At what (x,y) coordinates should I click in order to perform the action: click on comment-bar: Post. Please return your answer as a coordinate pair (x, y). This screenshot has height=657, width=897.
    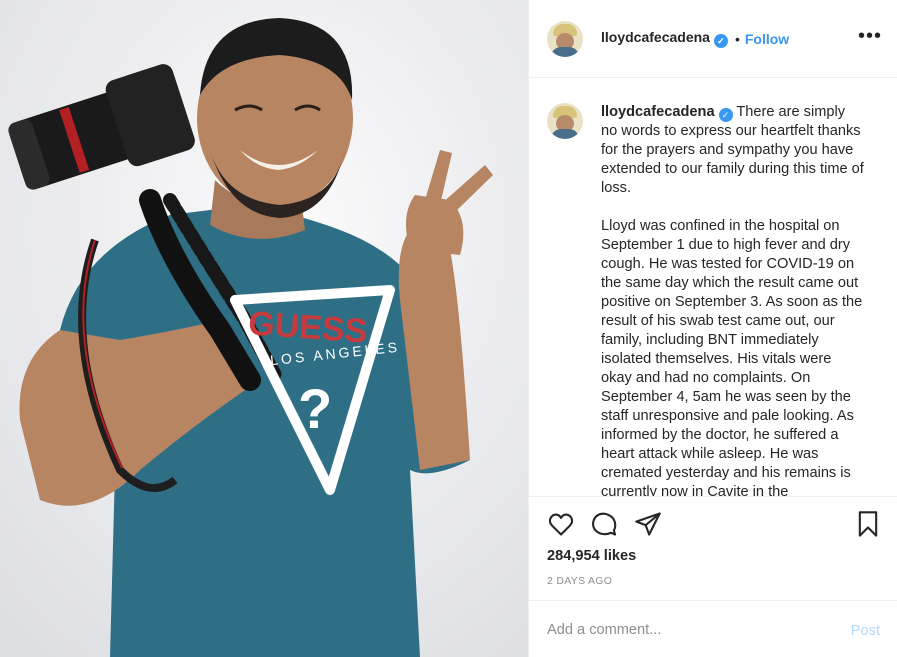
    Looking at the image, I should click on (713, 628).